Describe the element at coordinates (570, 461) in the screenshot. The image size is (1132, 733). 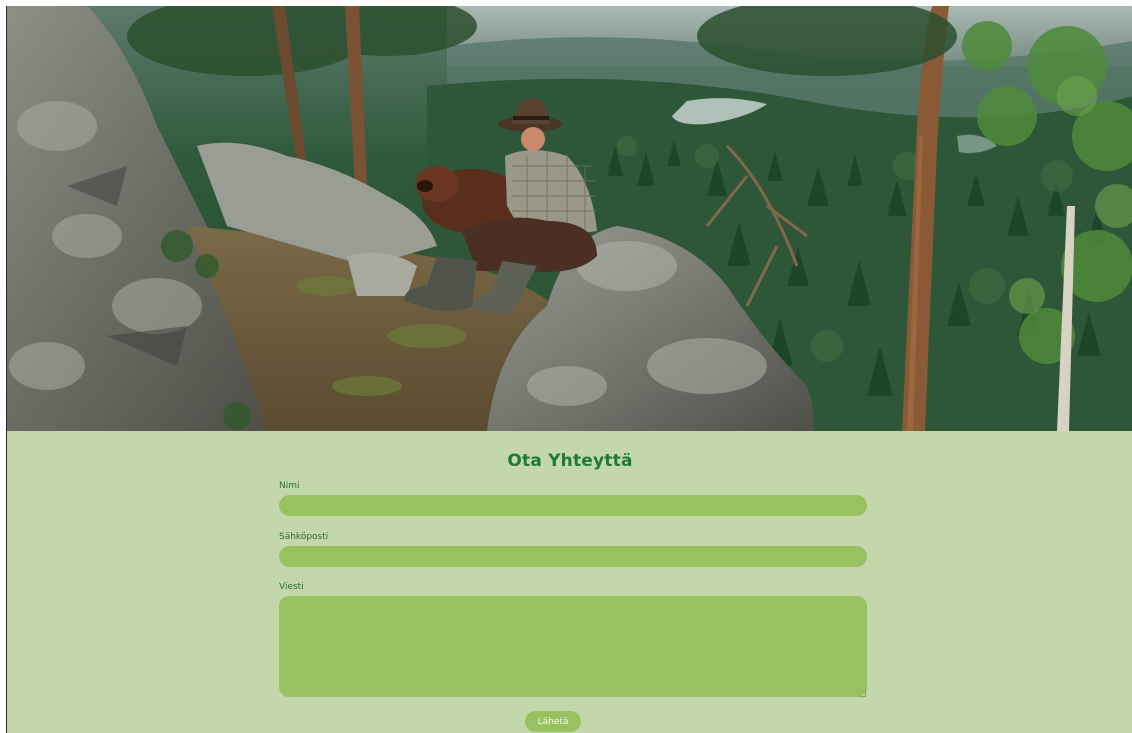
I see `form-title: Ota Yhteyttä` at that location.